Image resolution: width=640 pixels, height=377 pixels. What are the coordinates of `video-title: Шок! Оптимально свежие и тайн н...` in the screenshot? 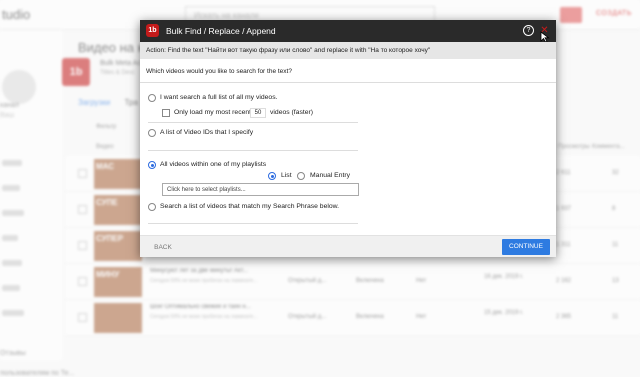 It's located at (225, 307).